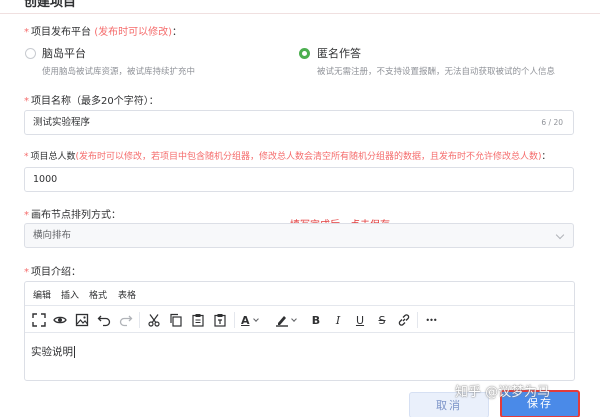 The width and height of the screenshot is (600, 417). I want to click on preview-icon, so click(60, 320).